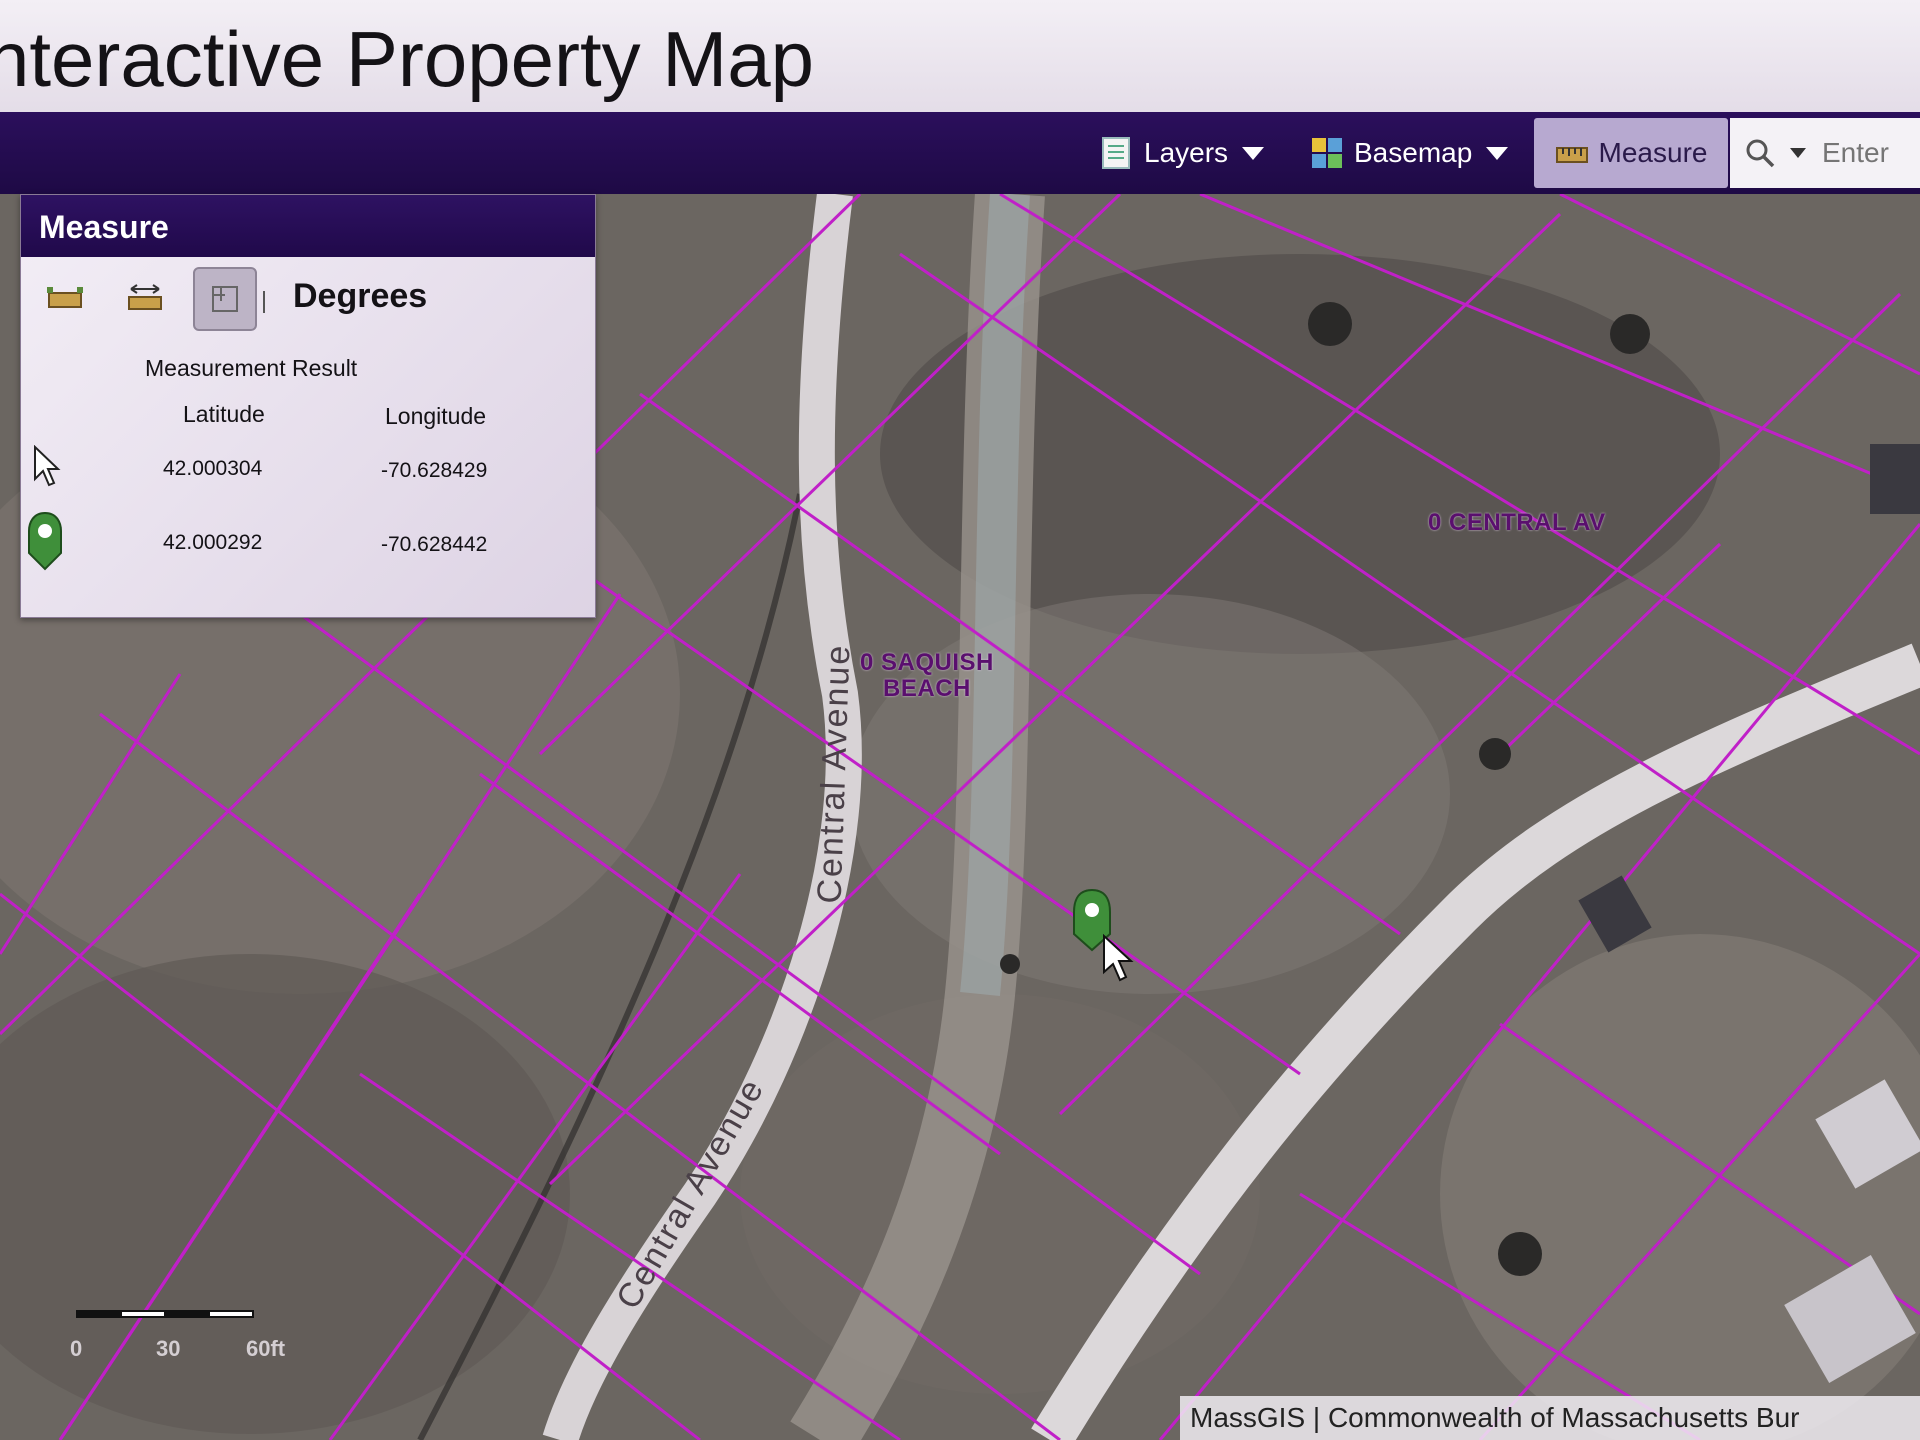  I want to click on measure-tool-row: Degrees, so click(308, 299).